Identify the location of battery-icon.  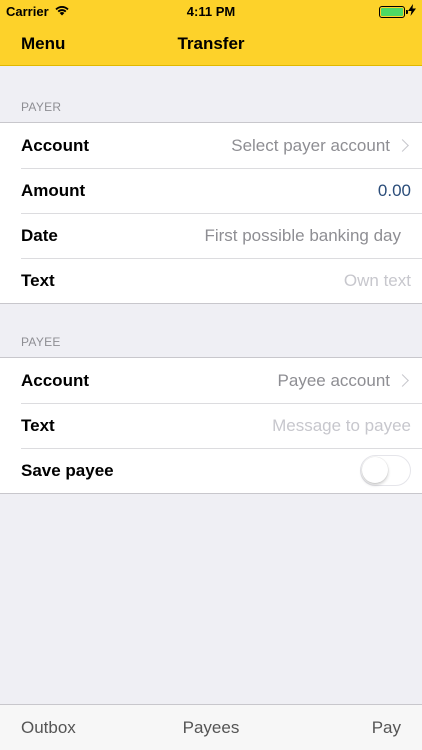
(393, 11).